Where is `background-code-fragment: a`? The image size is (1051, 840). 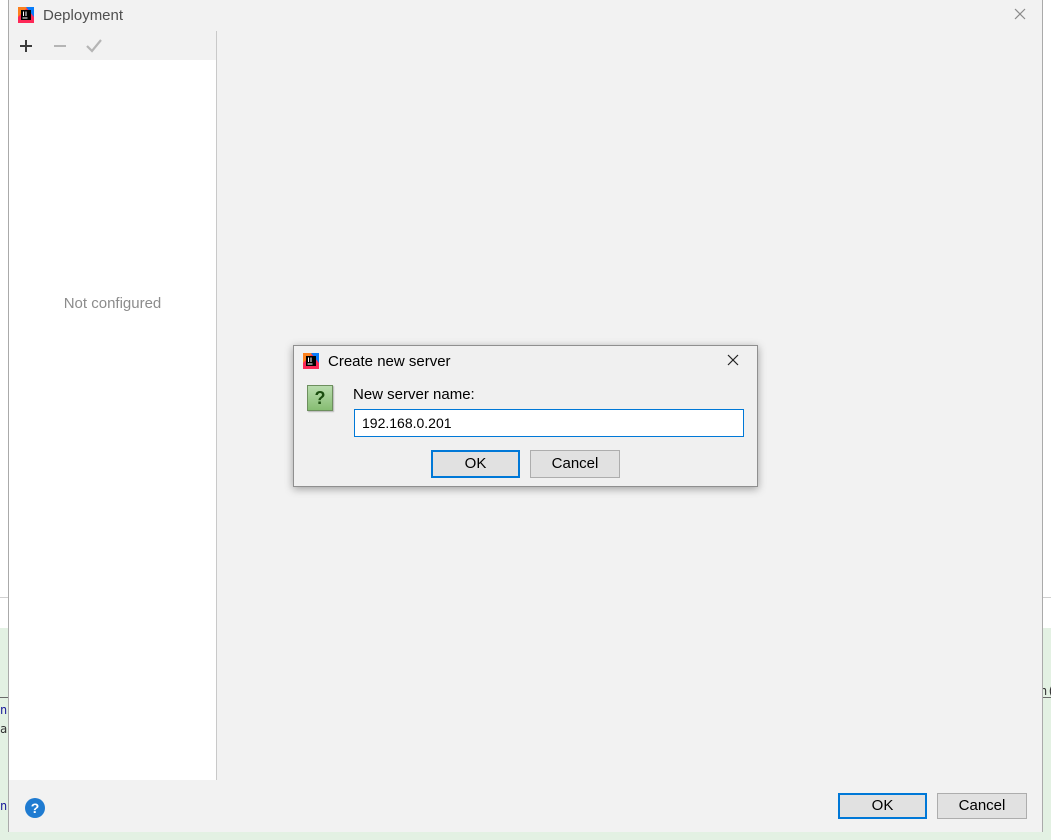 background-code-fragment: a is located at coordinates (4, 729).